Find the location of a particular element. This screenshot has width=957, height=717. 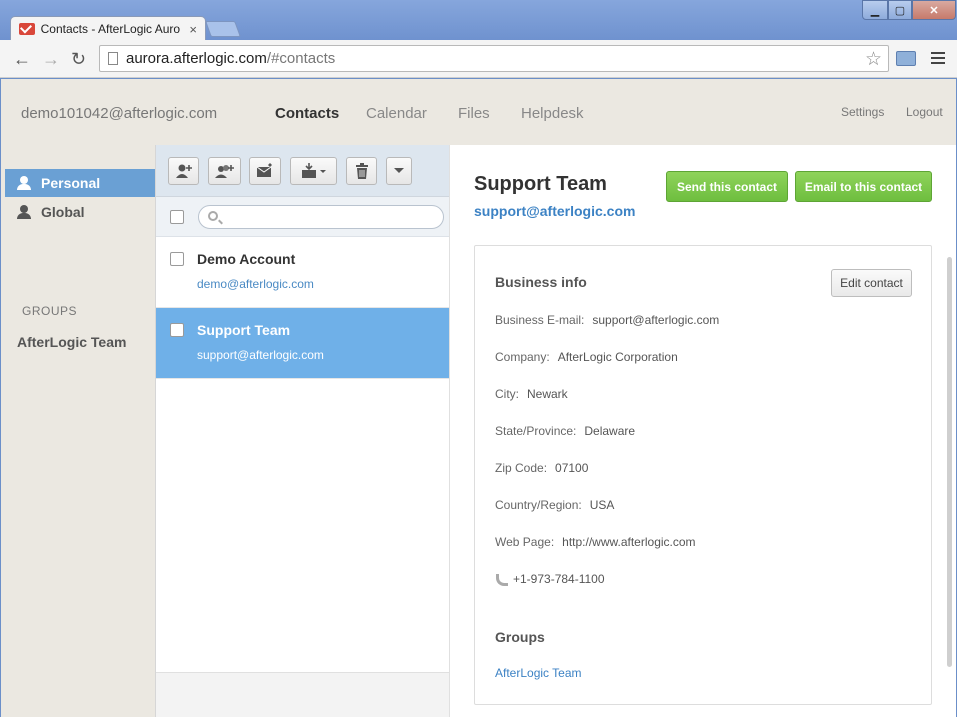

field-web-page: Web Page: http://www.afterlogic.com is located at coordinates (595, 542).